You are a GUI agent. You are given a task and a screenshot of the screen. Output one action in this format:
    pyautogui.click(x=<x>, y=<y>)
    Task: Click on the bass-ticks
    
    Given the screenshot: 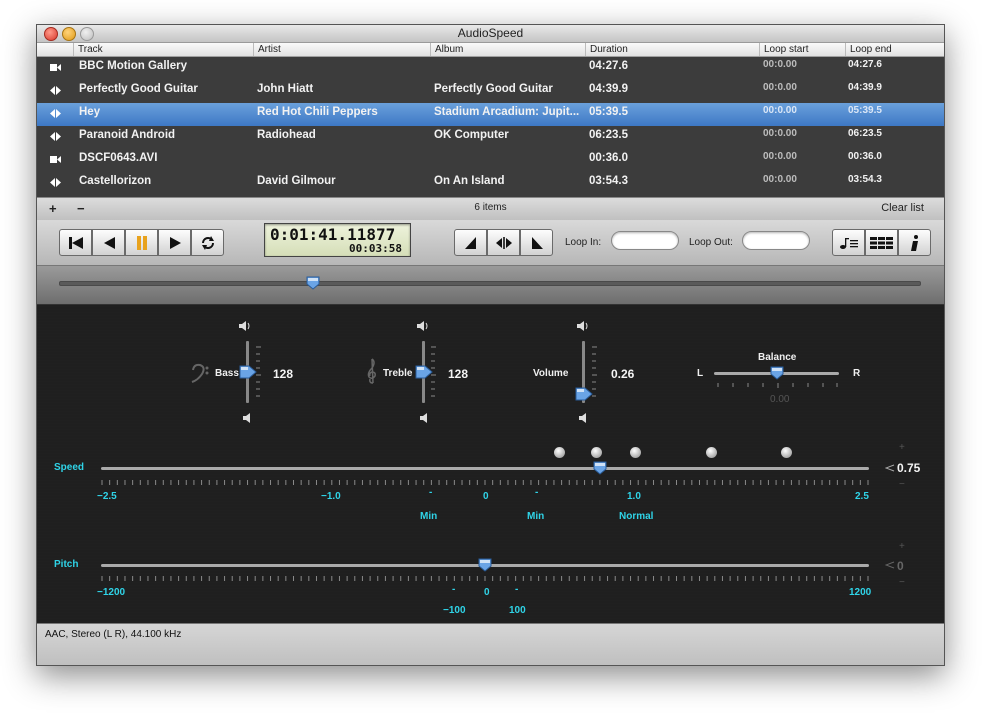 What is the action you would take?
    pyautogui.click(x=258, y=371)
    